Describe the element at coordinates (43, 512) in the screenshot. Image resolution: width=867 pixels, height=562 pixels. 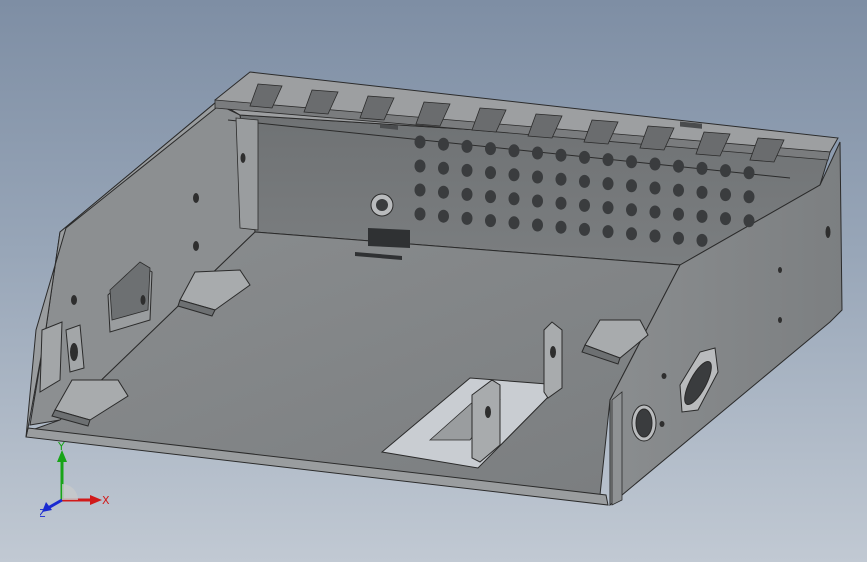
I see `z-axis-label: Z` at that location.